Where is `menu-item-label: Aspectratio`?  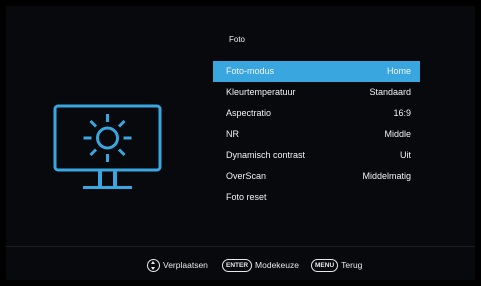
menu-item-label: Aspectratio is located at coordinates (249, 113).